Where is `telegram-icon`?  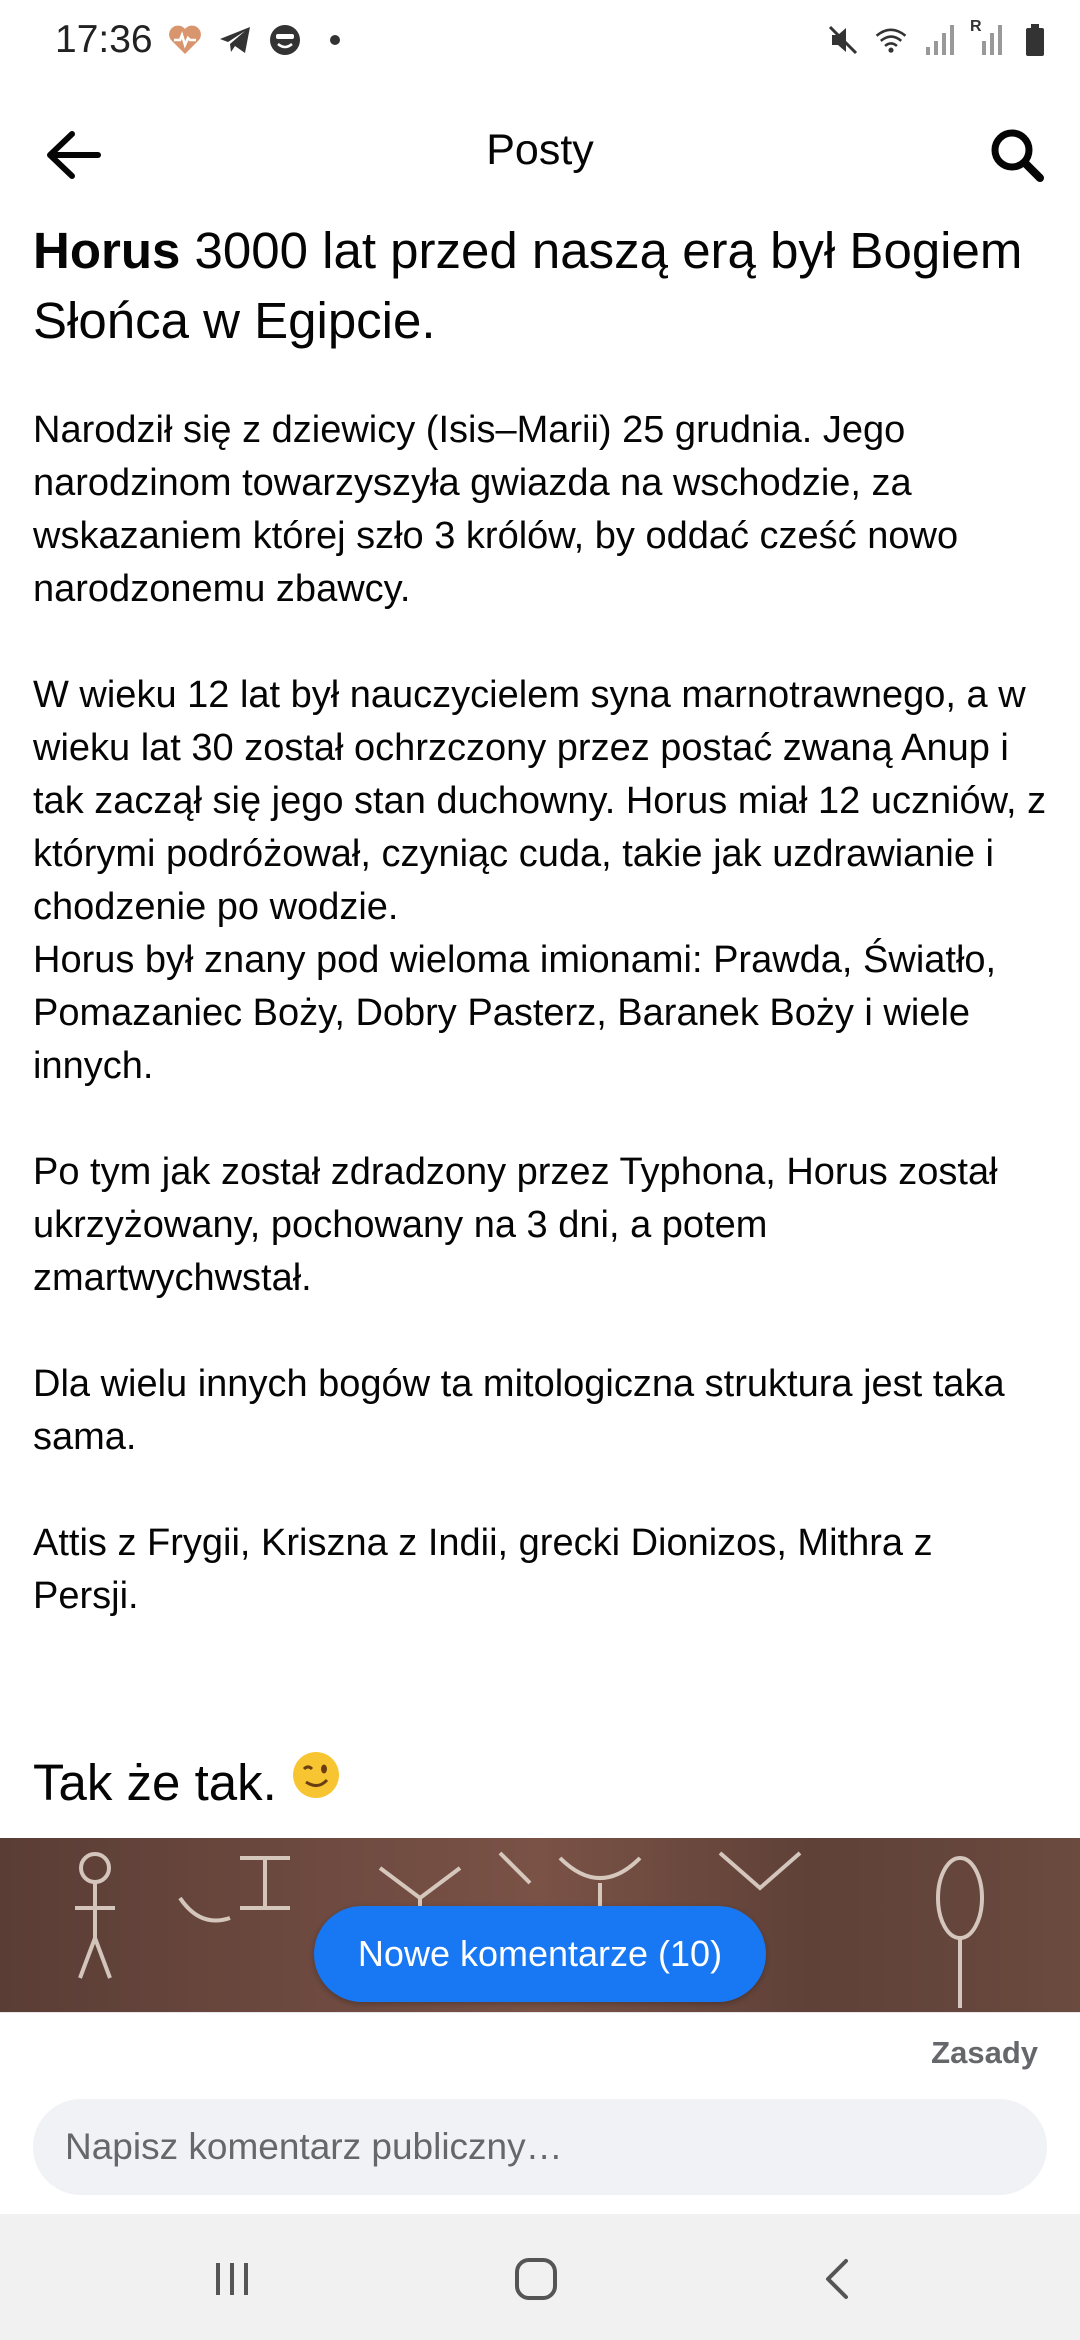 telegram-icon is located at coordinates (235, 40).